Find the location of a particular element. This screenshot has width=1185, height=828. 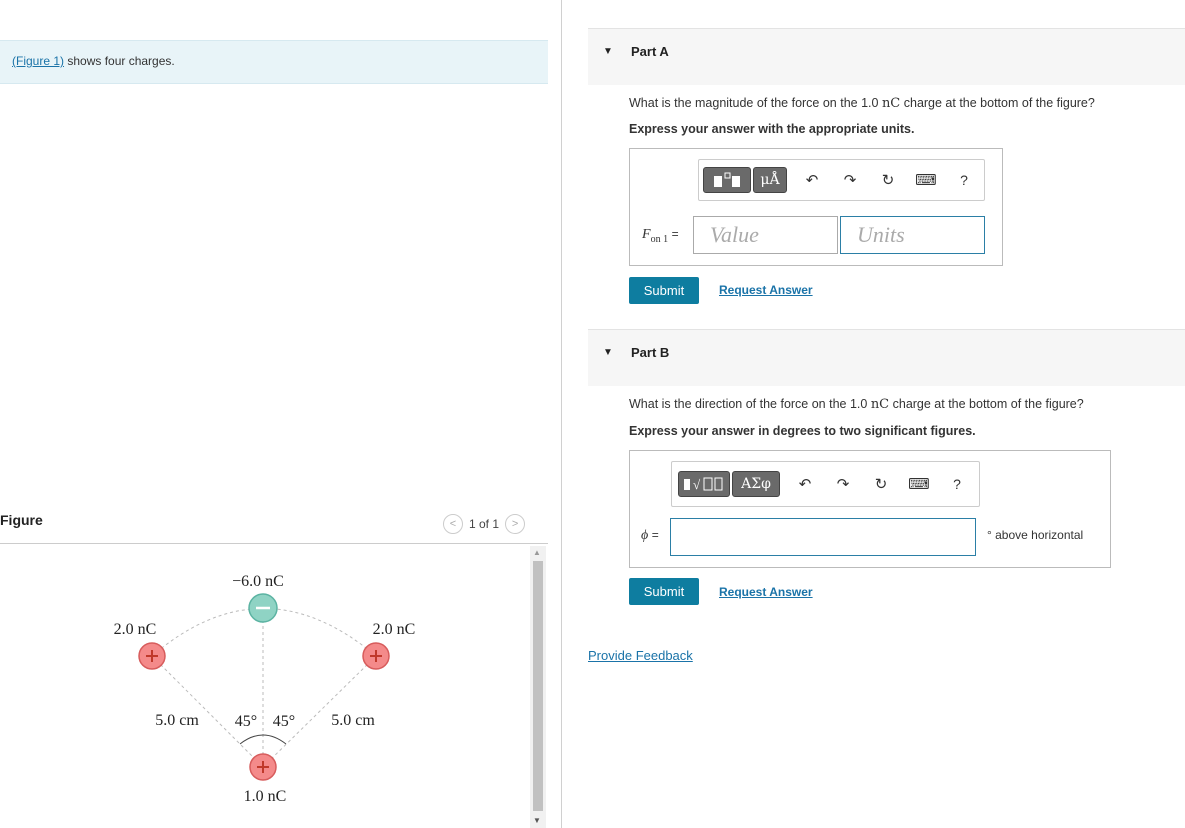

part-b-submit-button: Submit is located at coordinates (664, 591).